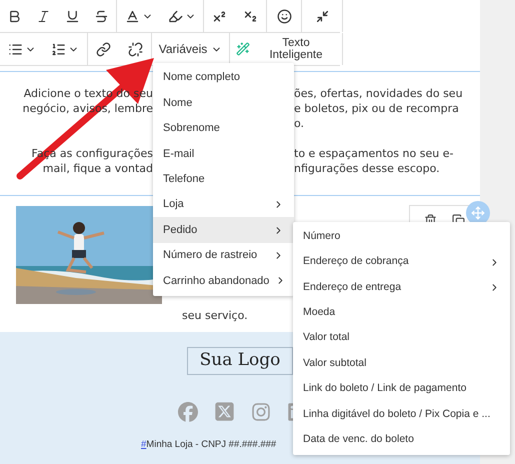 This screenshot has height=464, width=515. What do you see at coordinates (223, 103) in the screenshot?
I see `menu-item: Nome` at bounding box center [223, 103].